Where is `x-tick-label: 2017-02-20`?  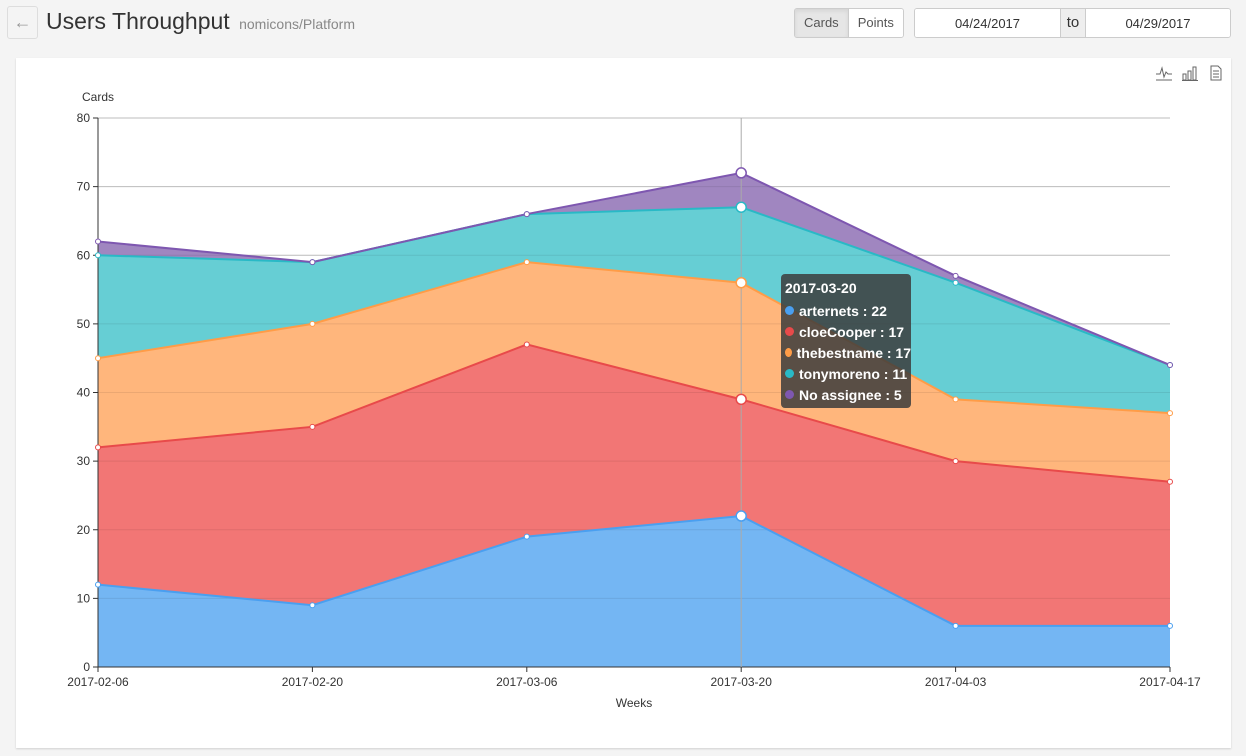 x-tick-label: 2017-02-20 is located at coordinates (313, 682).